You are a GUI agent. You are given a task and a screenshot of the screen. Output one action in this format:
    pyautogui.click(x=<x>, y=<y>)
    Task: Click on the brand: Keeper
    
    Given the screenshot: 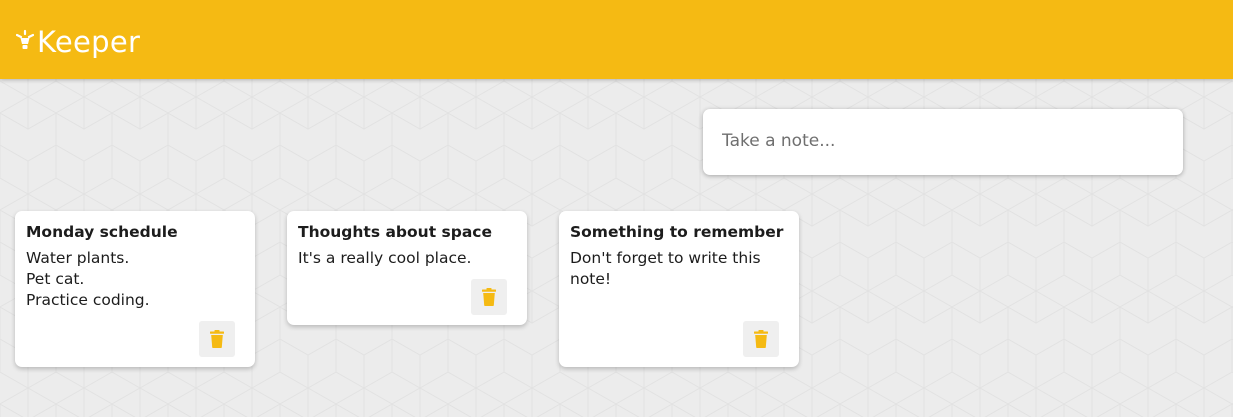 What is the action you would take?
    pyautogui.click(x=78, y=42)
    